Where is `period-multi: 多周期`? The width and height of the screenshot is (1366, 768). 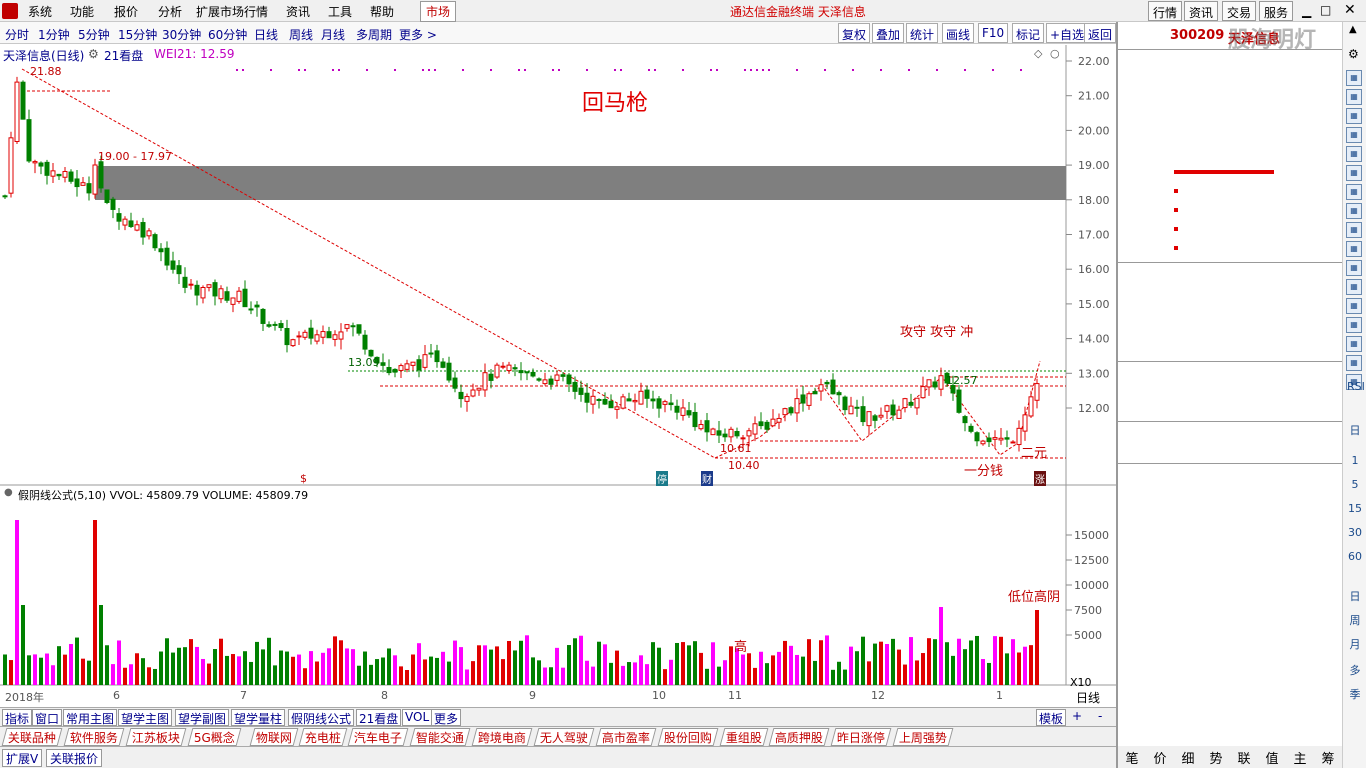
period-multi: 多周期 is located at coordinates (374, 34).